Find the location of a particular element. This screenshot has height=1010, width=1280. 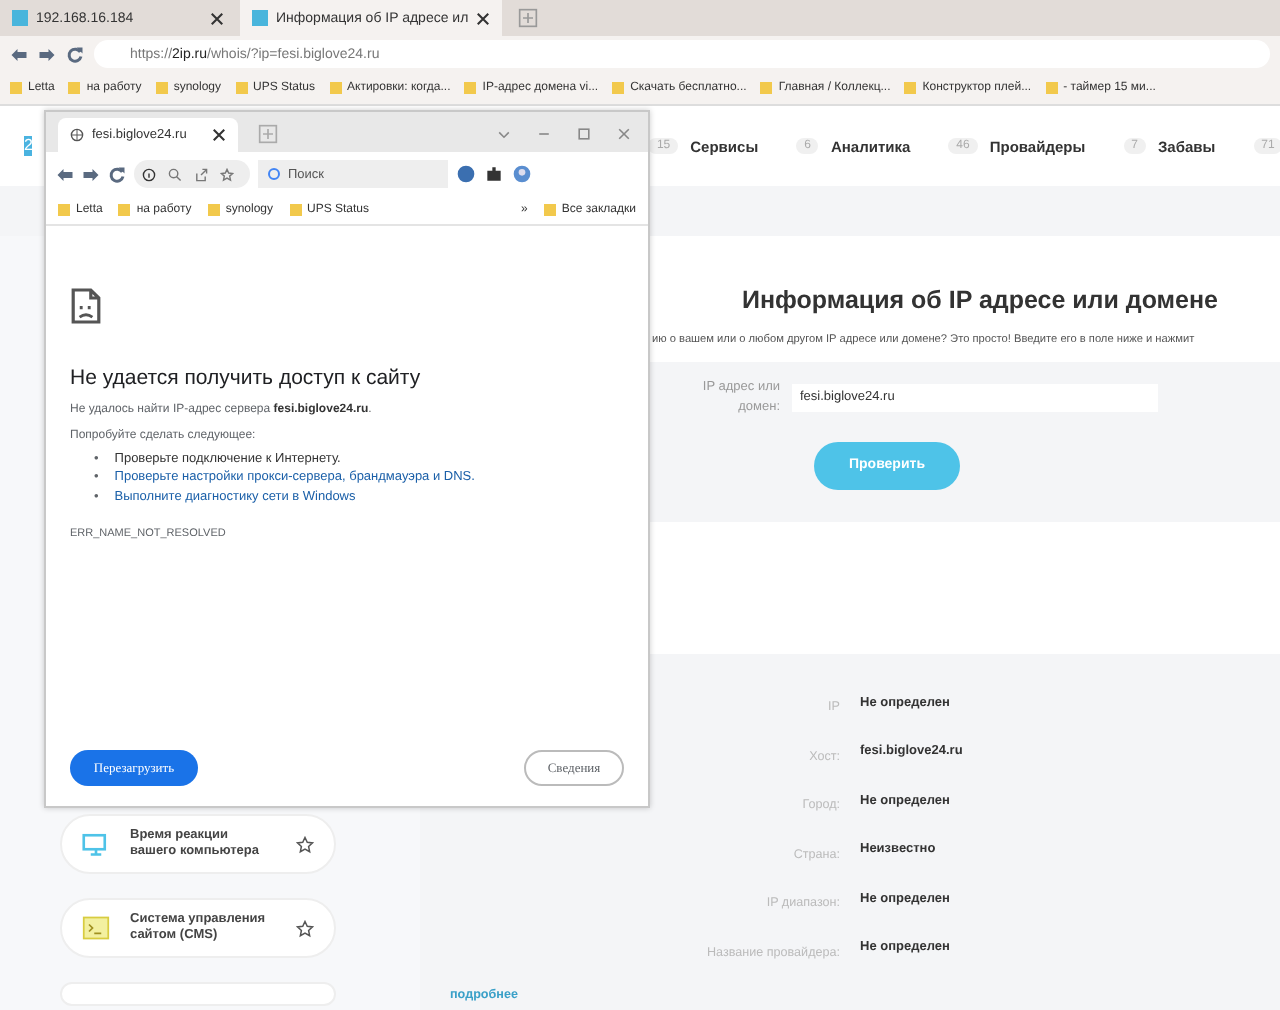

page-title: Информация об IP адресе или домене is located at coordinates (979, 300).